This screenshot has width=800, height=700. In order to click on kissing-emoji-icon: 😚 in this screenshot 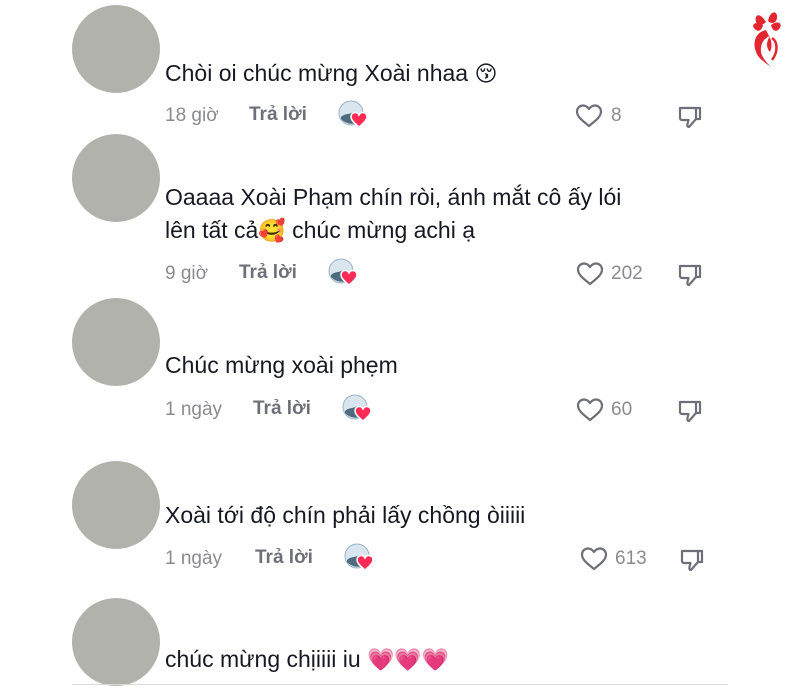, I will do `click(486, 74)`.